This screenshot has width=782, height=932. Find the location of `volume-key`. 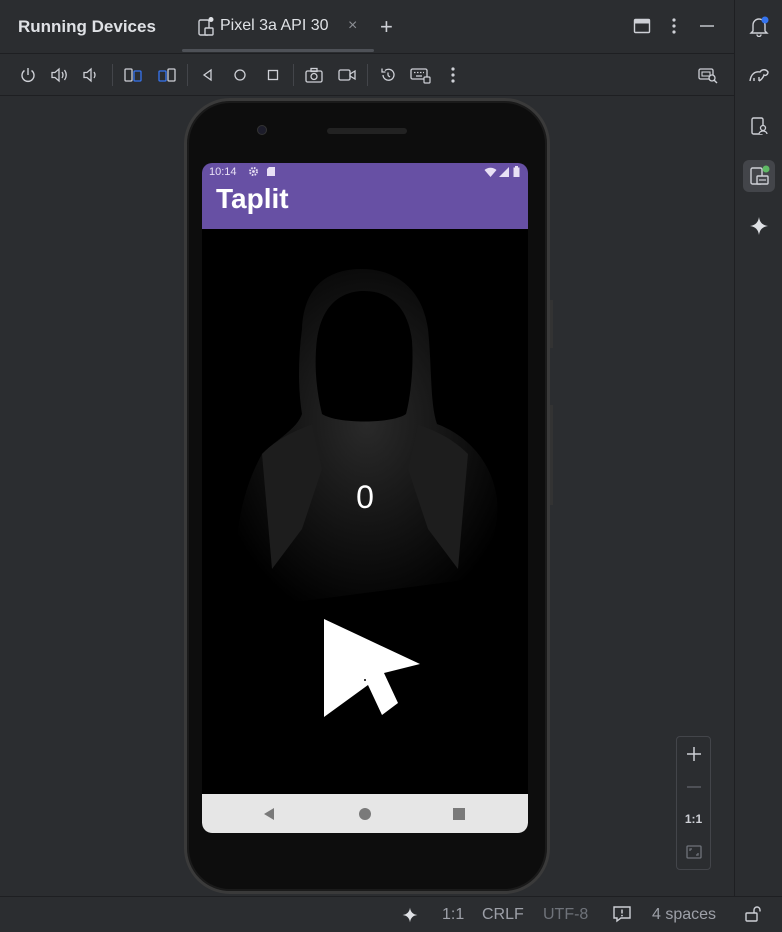

volume-key is located at coordinates (551, 455).